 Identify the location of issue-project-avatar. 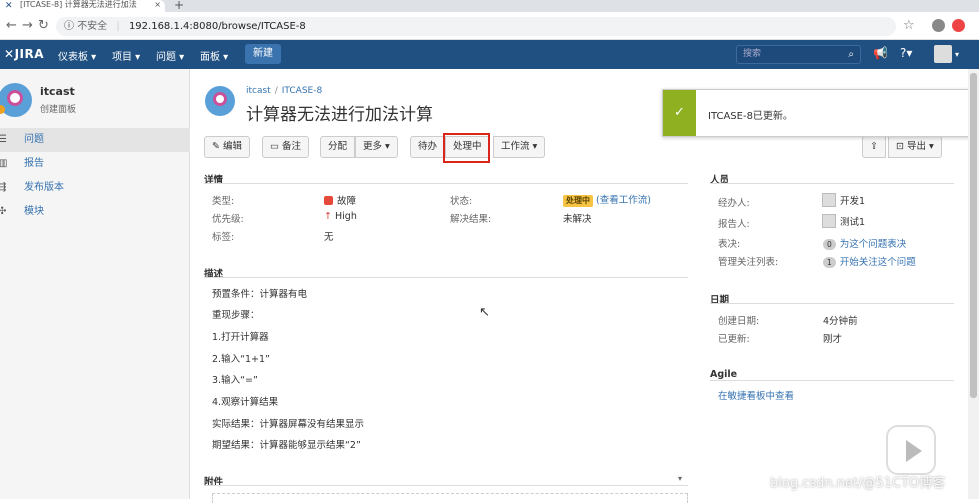
(220, 101).